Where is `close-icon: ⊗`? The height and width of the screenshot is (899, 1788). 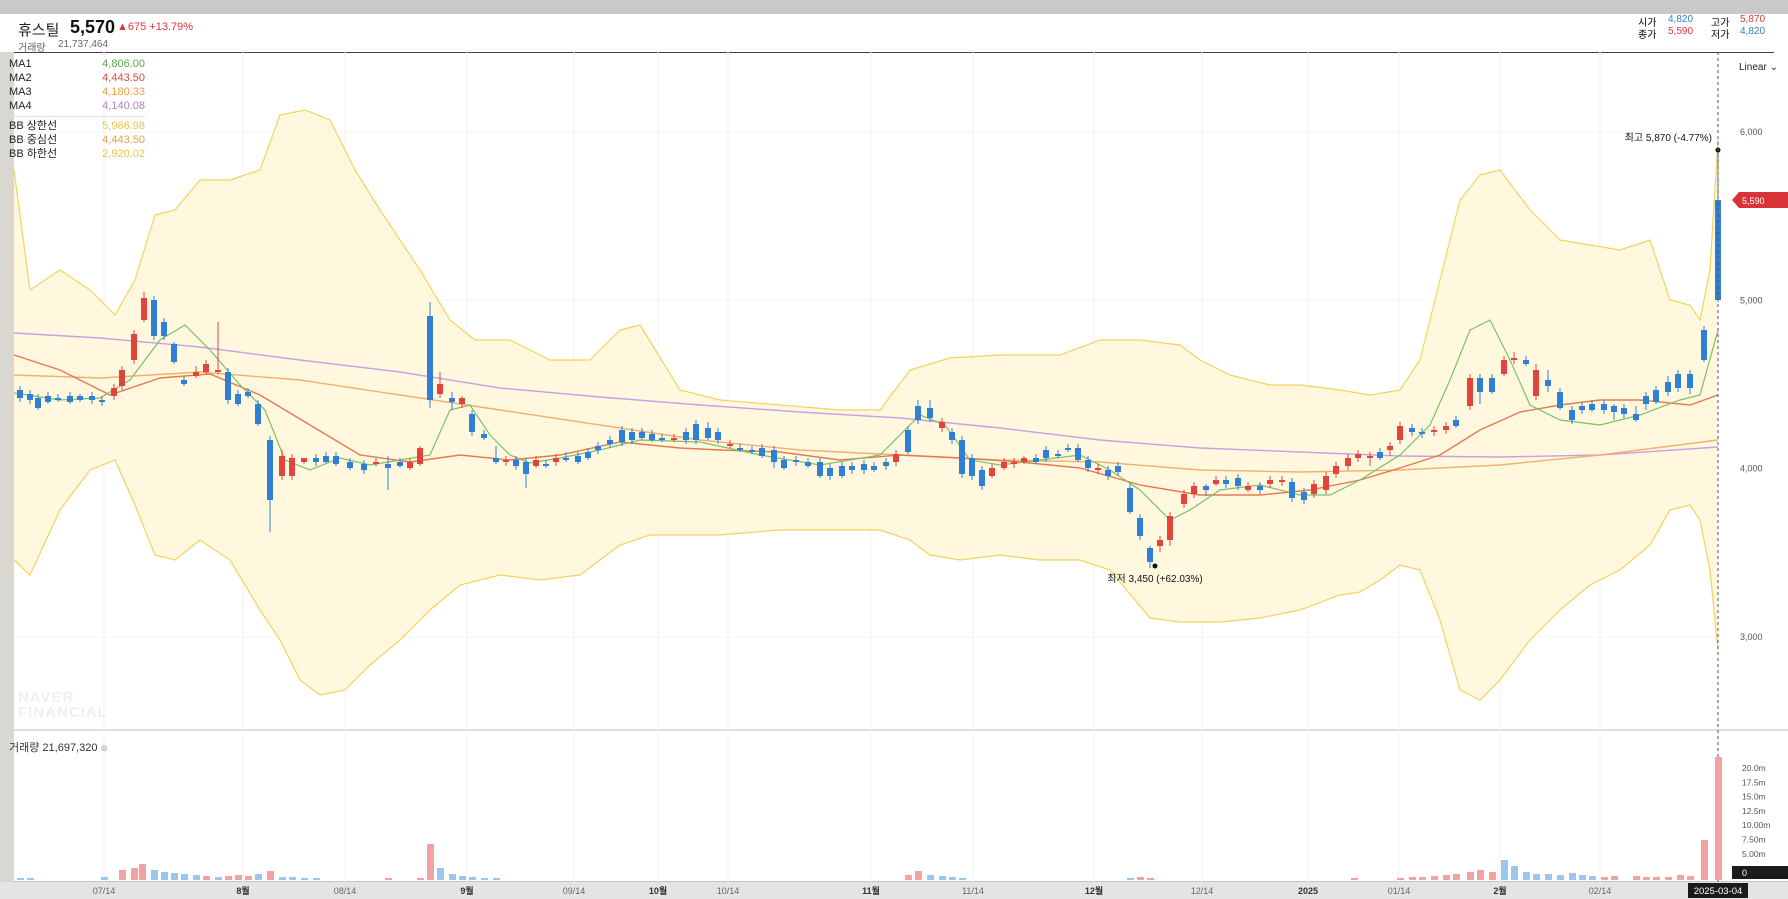 close-icon: ⊗ is located at coordinates (105, 748).